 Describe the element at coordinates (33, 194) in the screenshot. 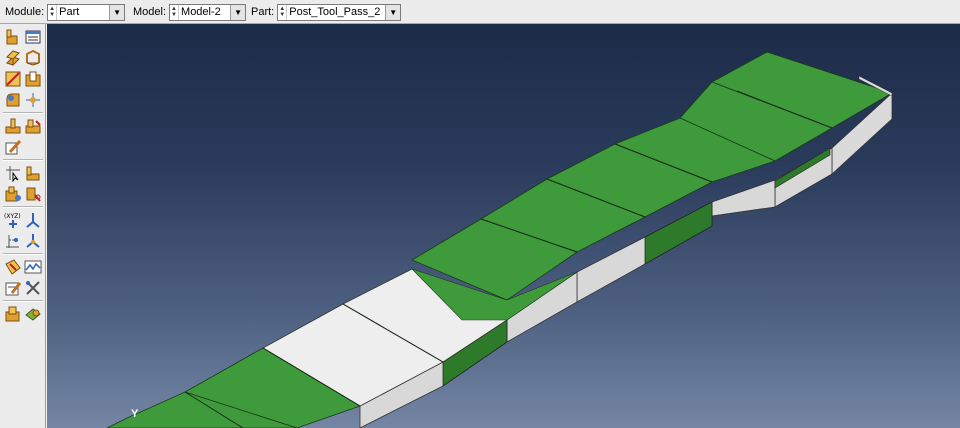

I see `create-datum-axis-icon` at that location.